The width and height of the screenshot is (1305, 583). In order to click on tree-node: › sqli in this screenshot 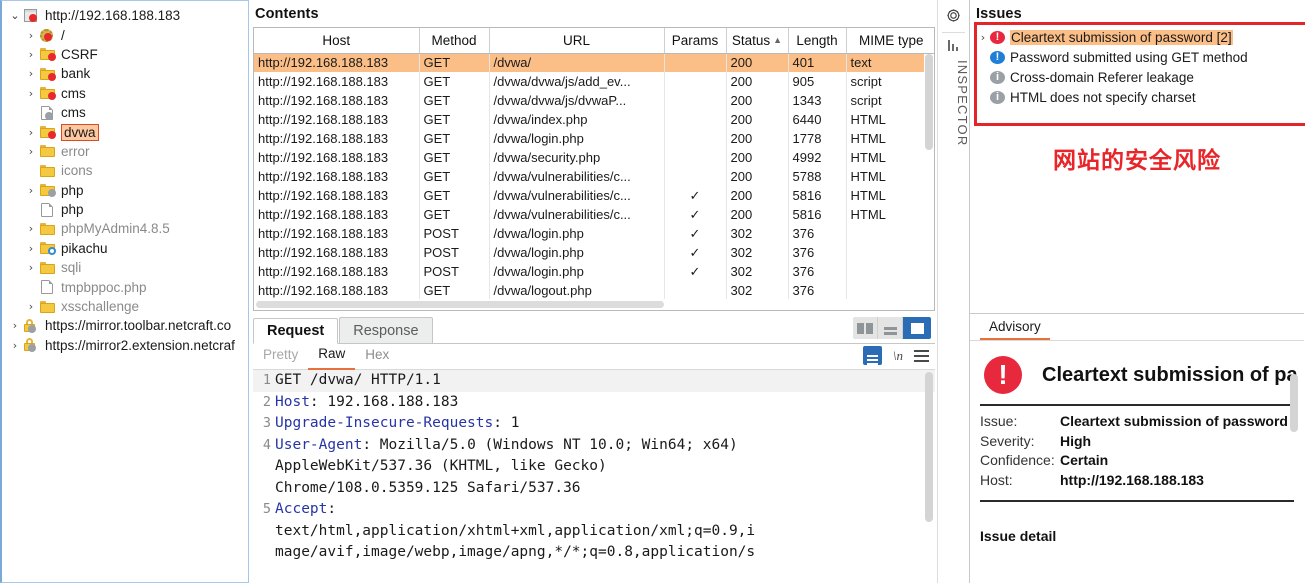, I will do `click(125, 267)`.